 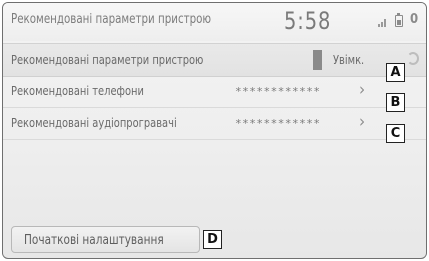 What do you see at coordinates (111, 19) in the screenshot?
I see `page-title: Рекомендовані параметри пристрою` at bounding box center [111, 19].